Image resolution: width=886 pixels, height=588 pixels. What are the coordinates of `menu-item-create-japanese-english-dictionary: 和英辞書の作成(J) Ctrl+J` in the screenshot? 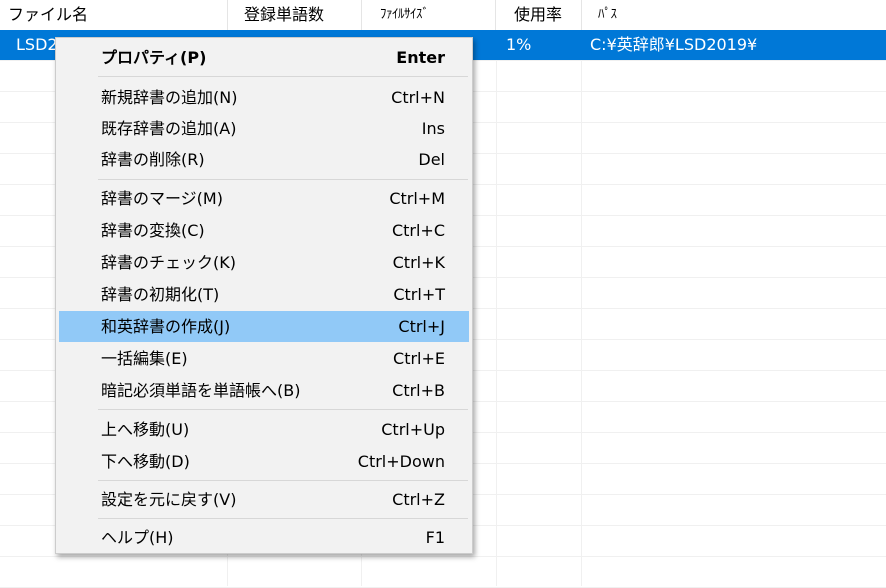 It's located at (264, 326).